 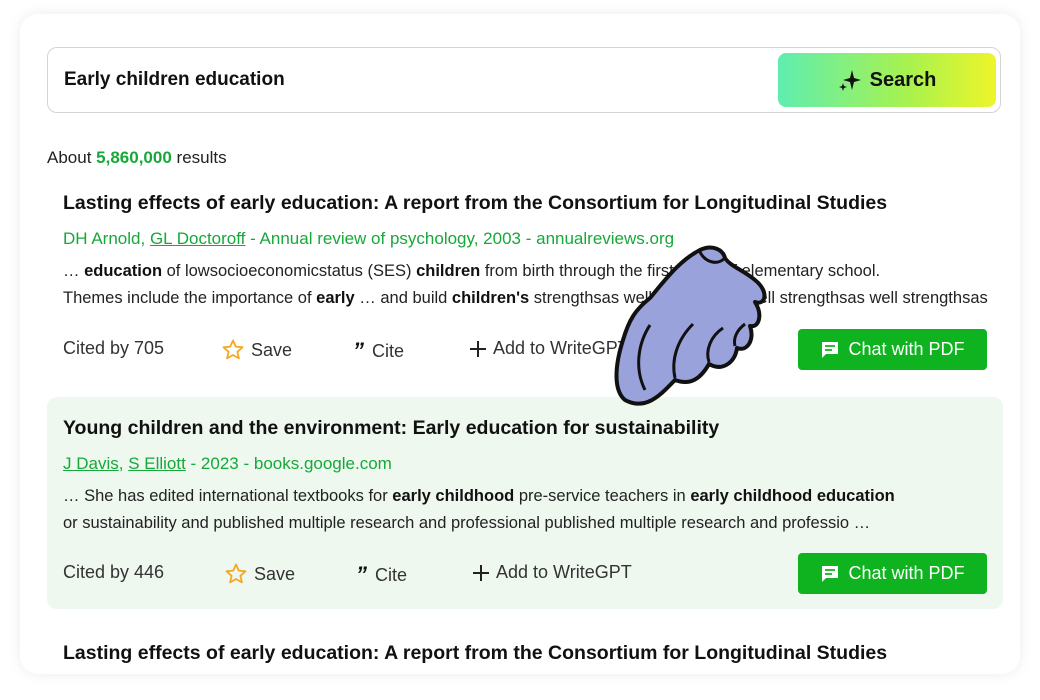 I want to click on results-count-suffix: results, so click(x=201, y=157).